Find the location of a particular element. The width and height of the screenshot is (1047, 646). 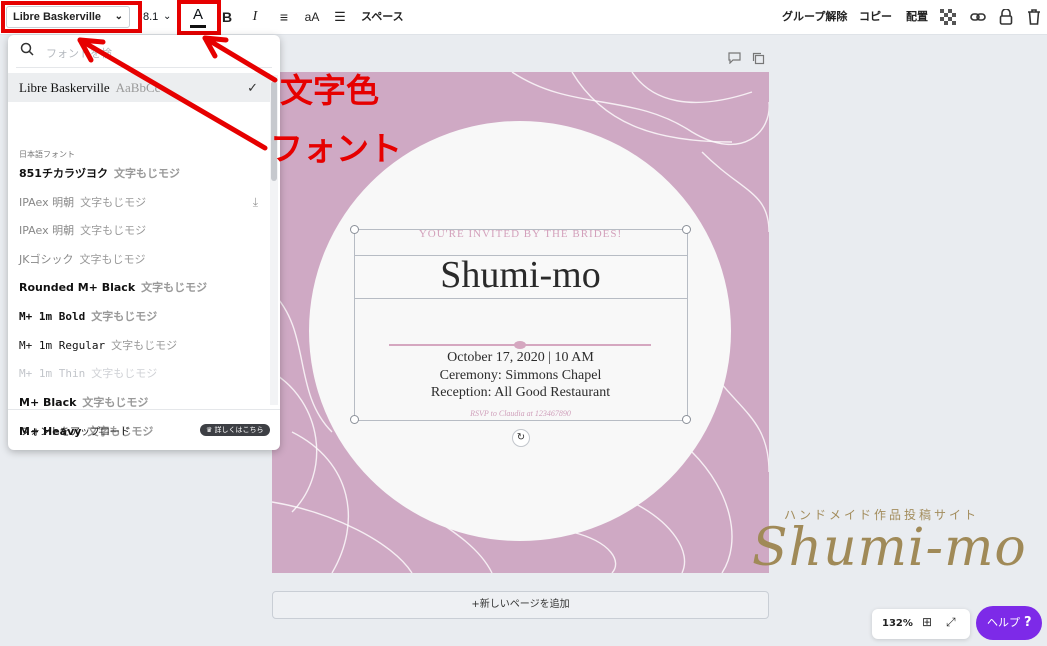

learn-more-badge: ♛ 詳しくはこちら is located at coordinates (235, 430).